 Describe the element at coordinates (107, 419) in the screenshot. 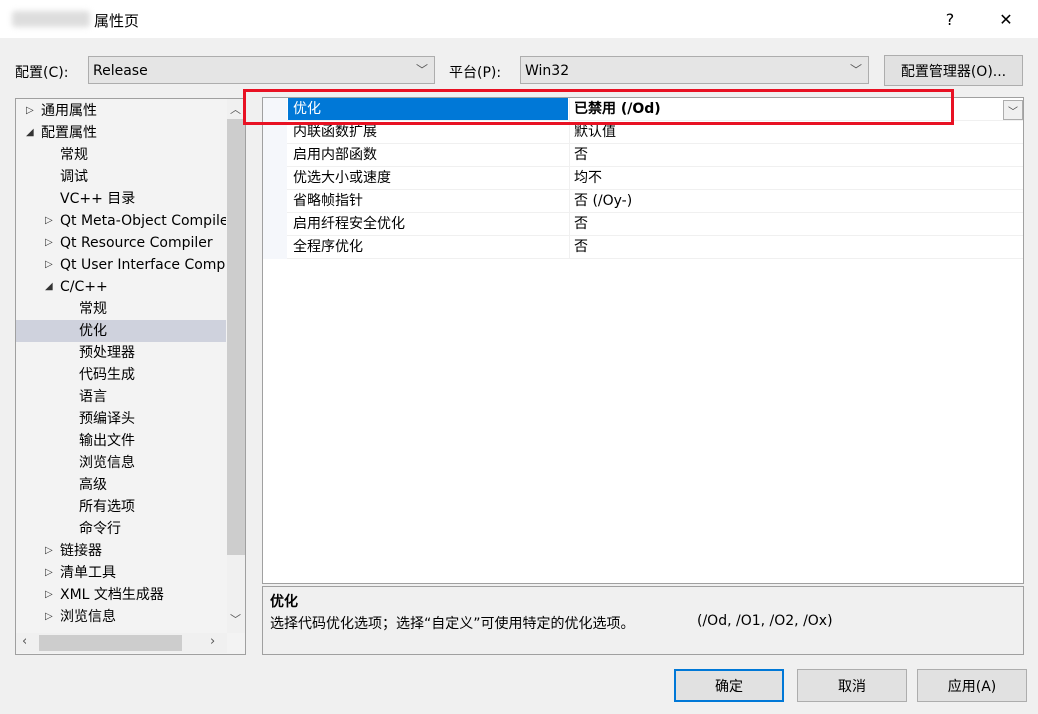

I see `tree-item-label: 预编译头` at that location.